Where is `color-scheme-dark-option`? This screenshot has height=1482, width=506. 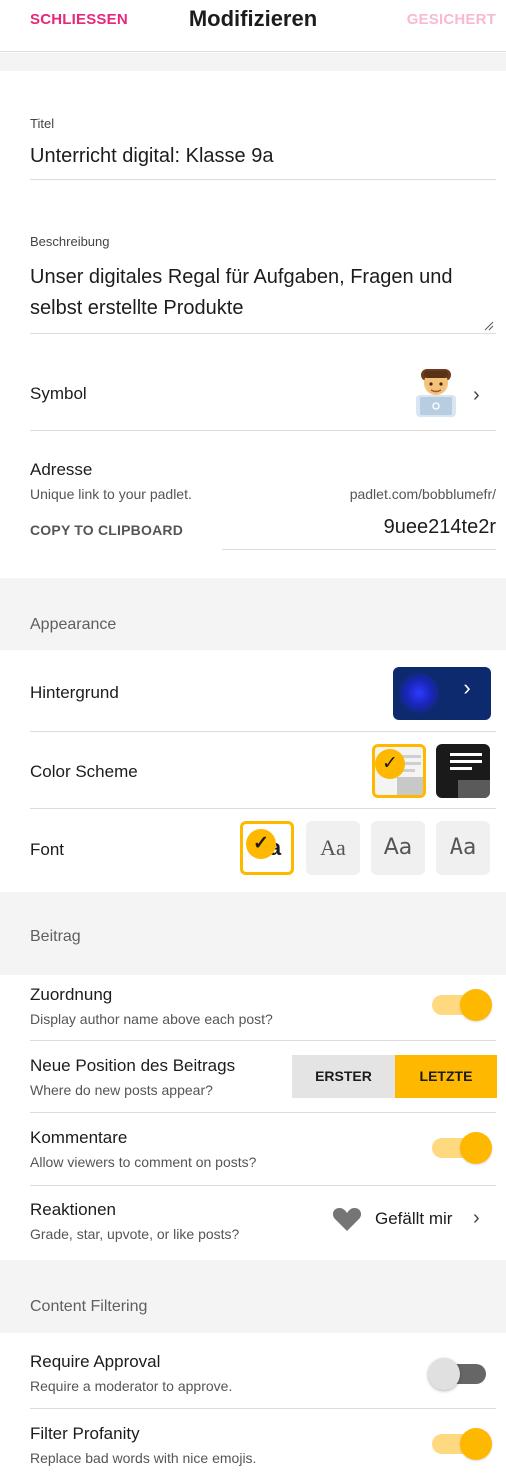
color-scheme-dark-option is located at coordinates (463, 771).